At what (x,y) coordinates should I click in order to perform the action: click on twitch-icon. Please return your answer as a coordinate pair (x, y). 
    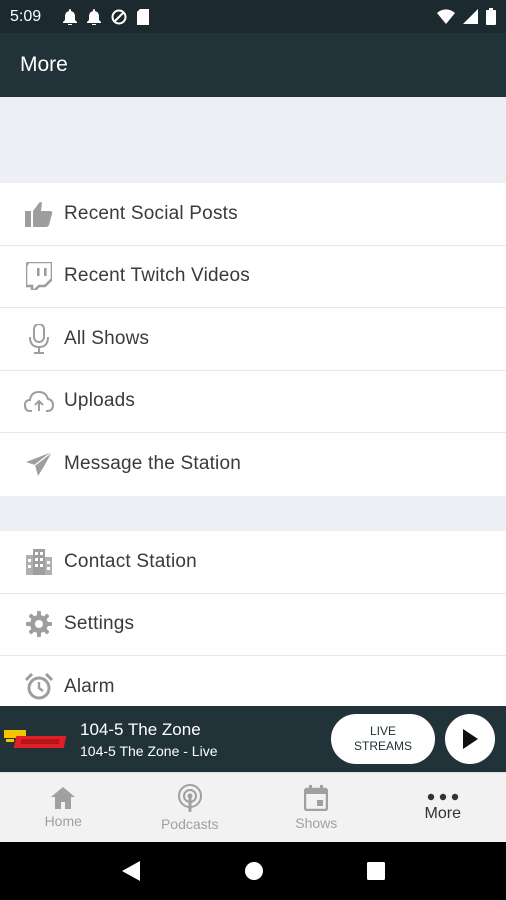
    Looking at the image, I should click on (39, 276).